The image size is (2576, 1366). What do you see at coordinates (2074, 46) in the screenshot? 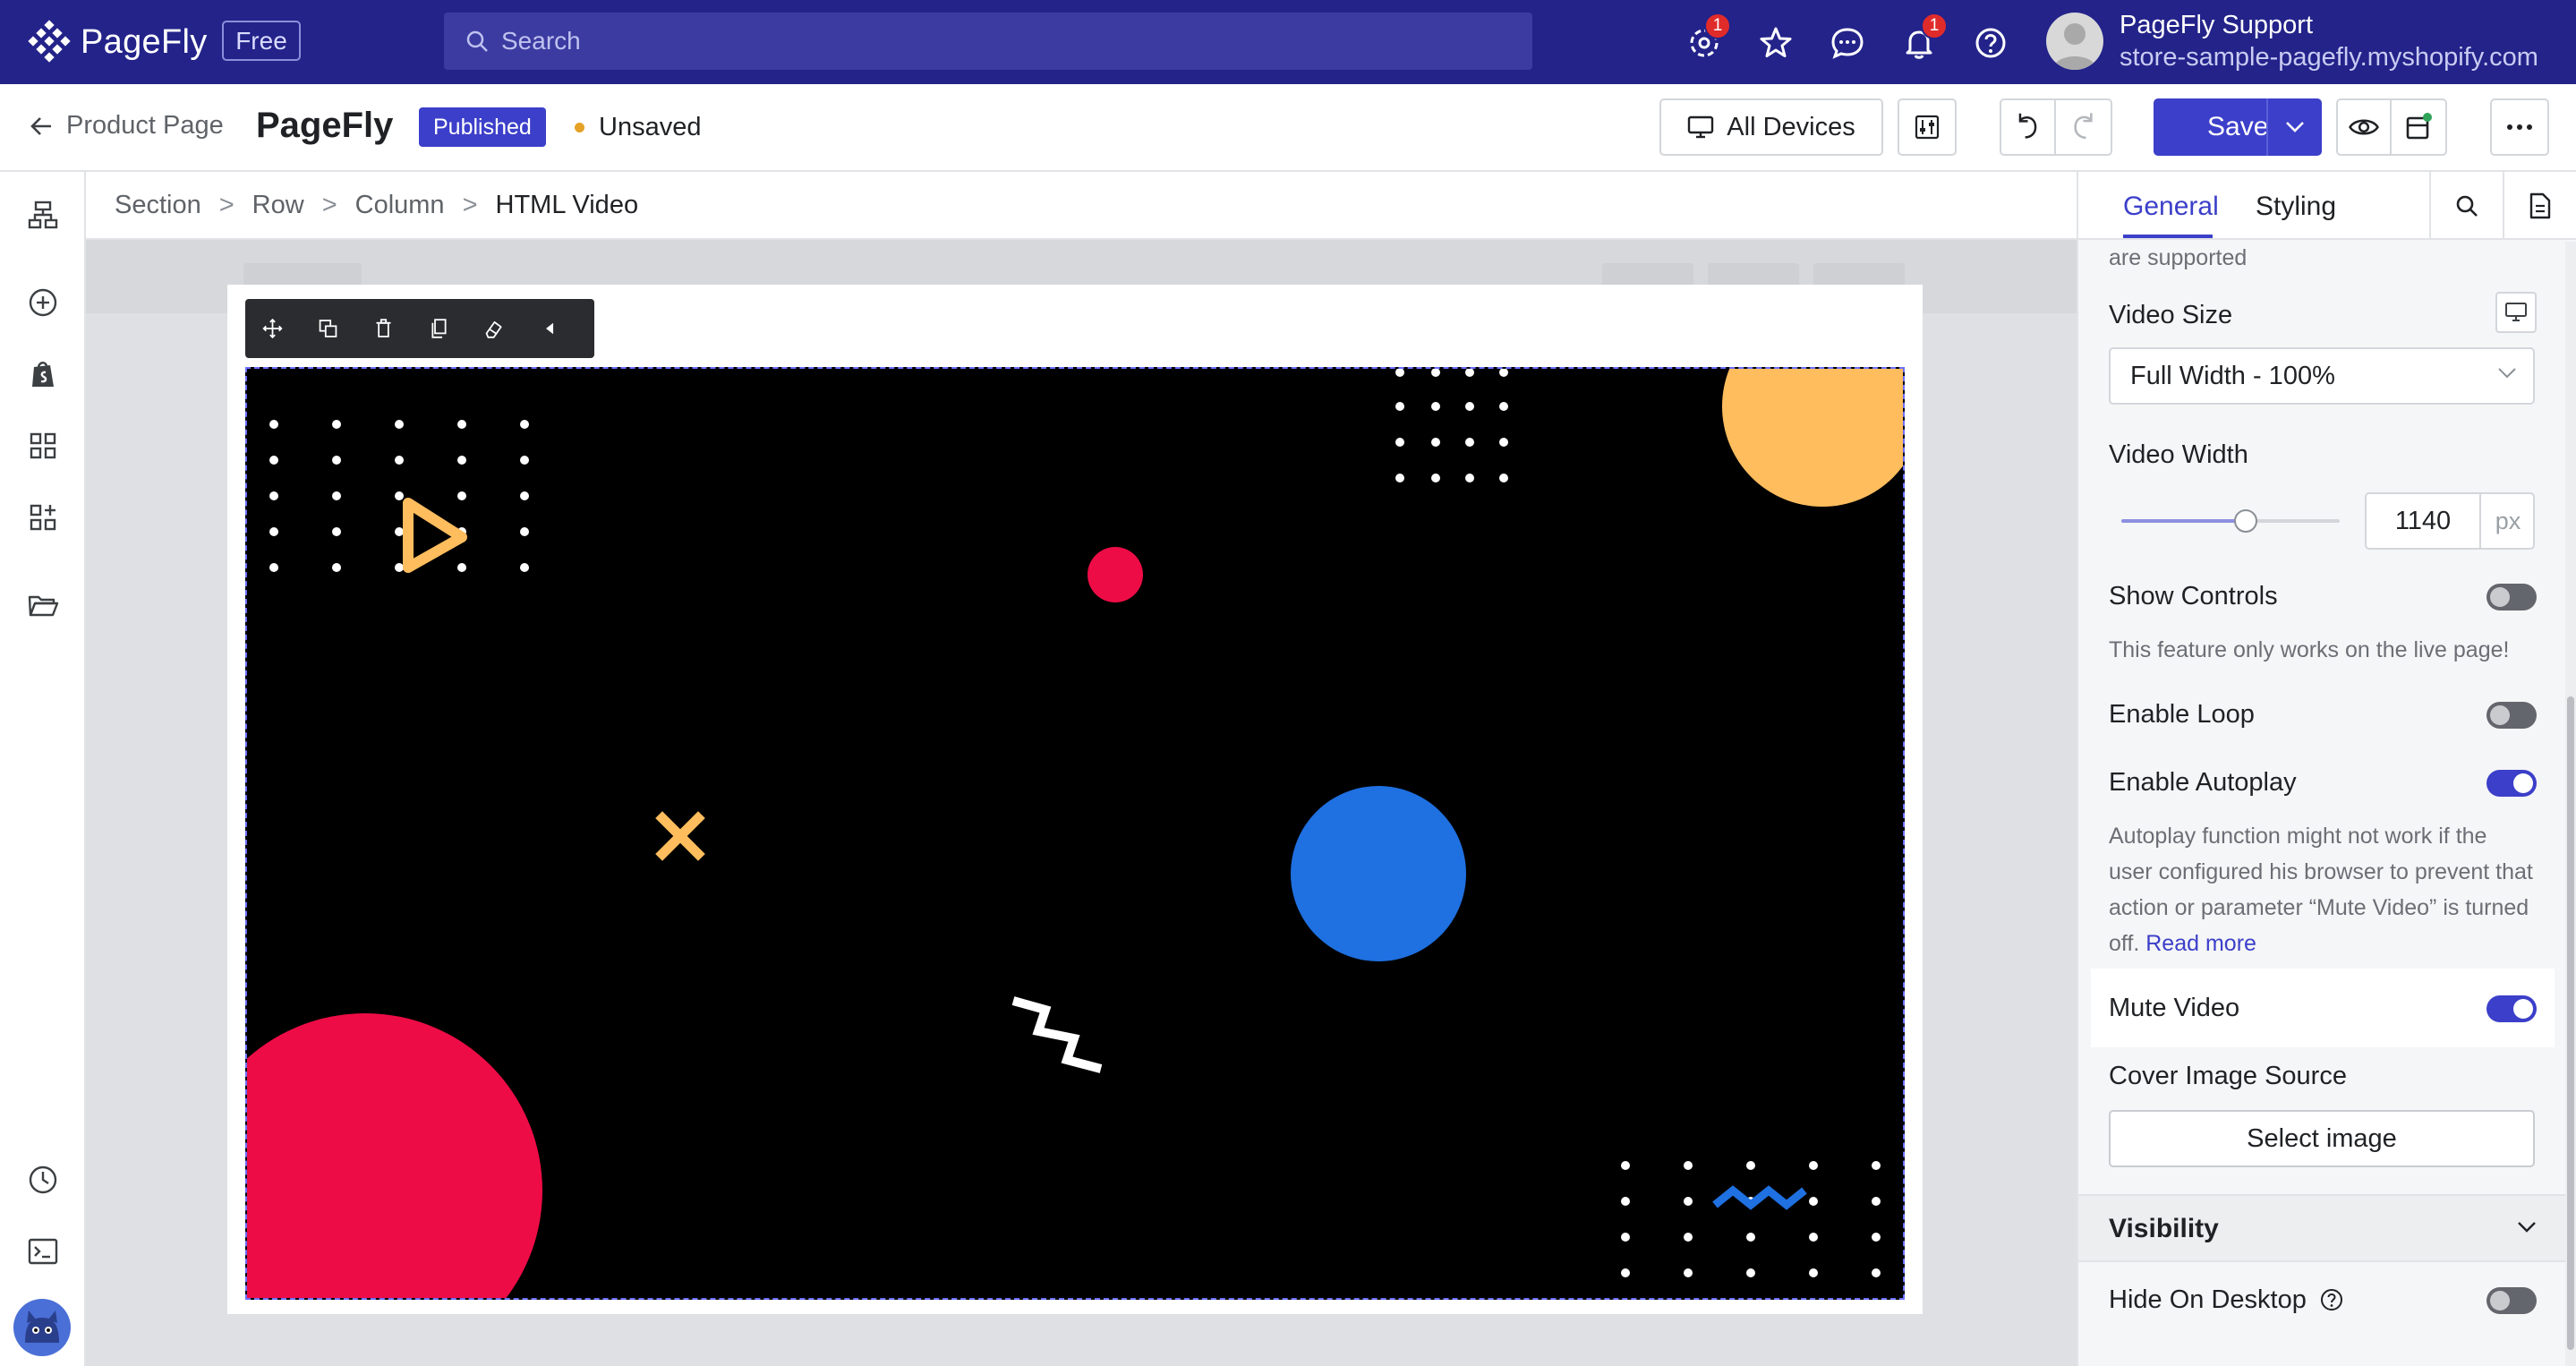
I see `user-silhouette-icon` at bounding box center [2074, 46].